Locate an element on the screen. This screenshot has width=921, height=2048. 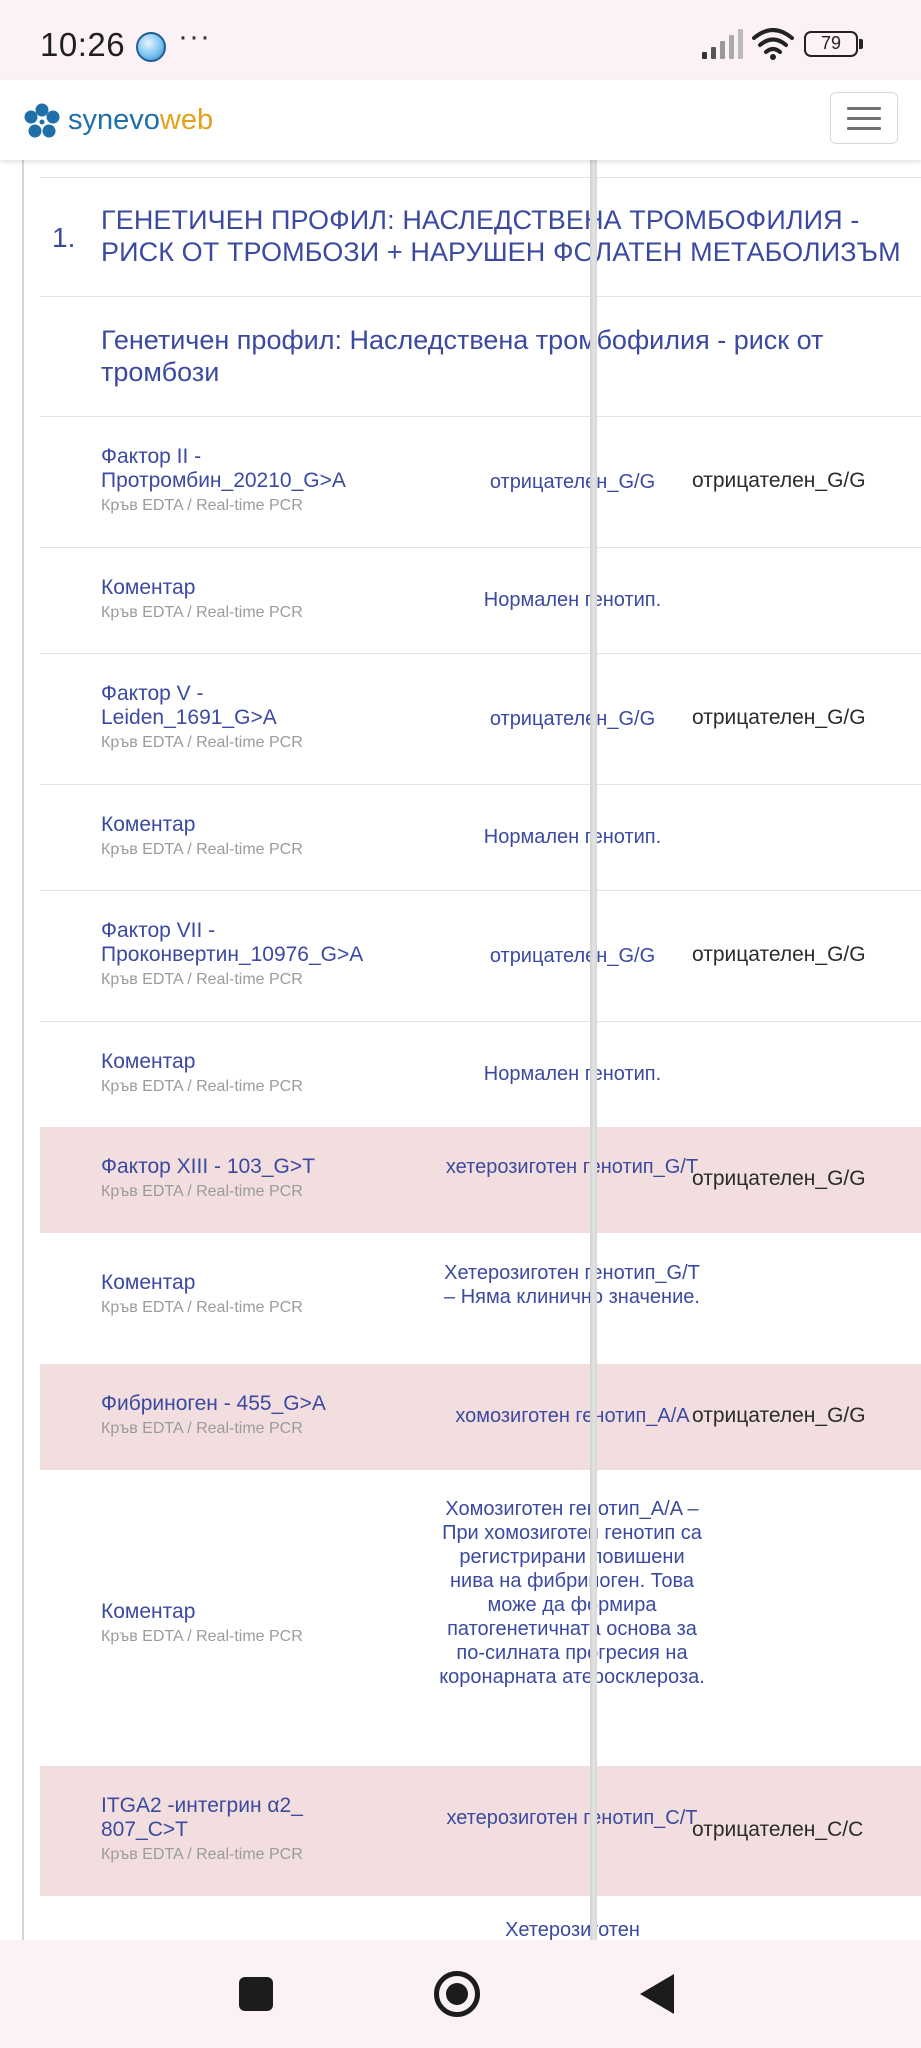
app-bubble-icon is located at coordinates (151, 47).